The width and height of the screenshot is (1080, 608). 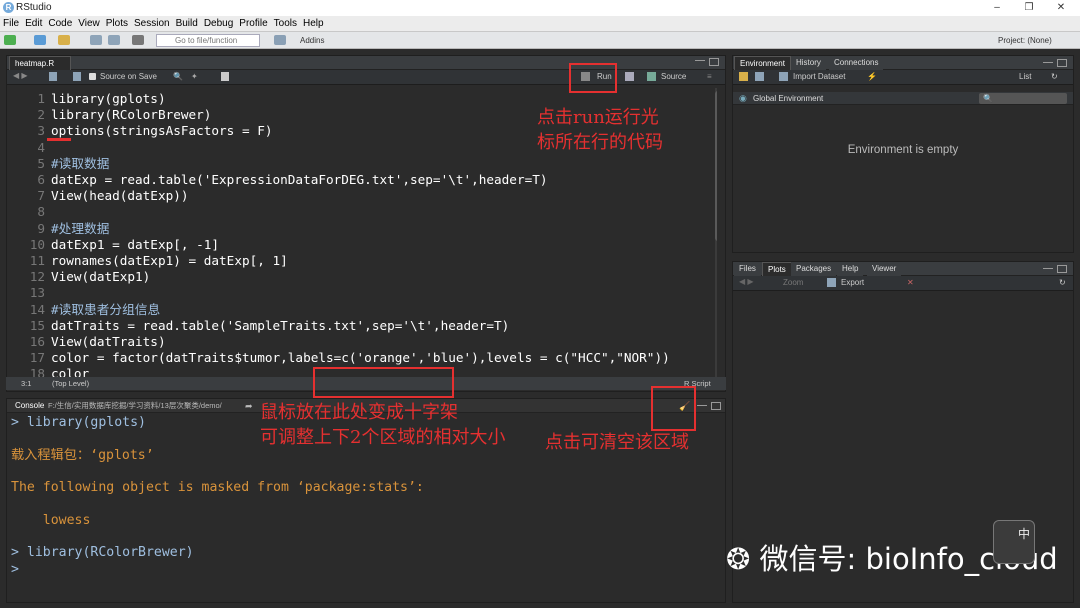 I want to click on print-icon, so click(x=138, y=40).